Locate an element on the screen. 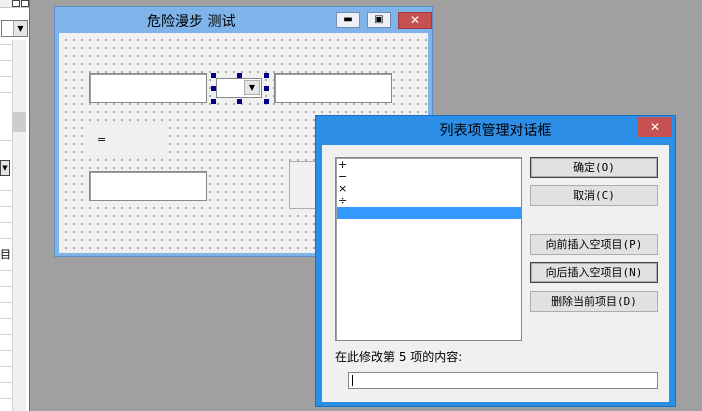 This screenshot has height=411, width=702. operator-combo: ▼ is located at coordinates (239, 88).